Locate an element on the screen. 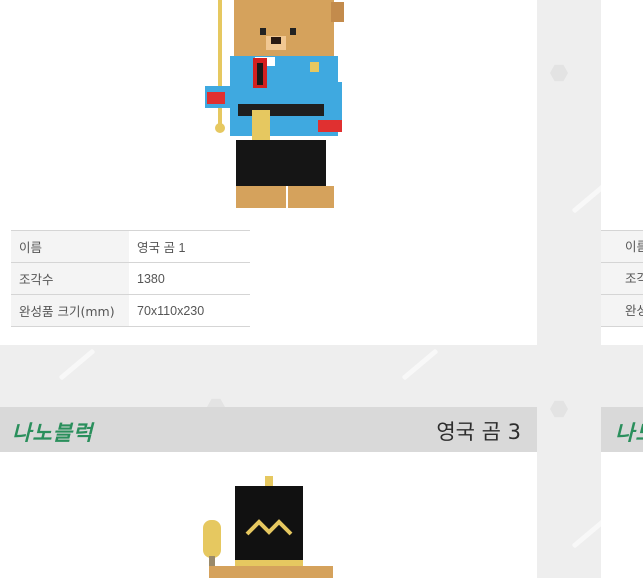 This screenshot has height=578, width=643. product-title: 영국 곰 3 is located at coordinates (478, 432).